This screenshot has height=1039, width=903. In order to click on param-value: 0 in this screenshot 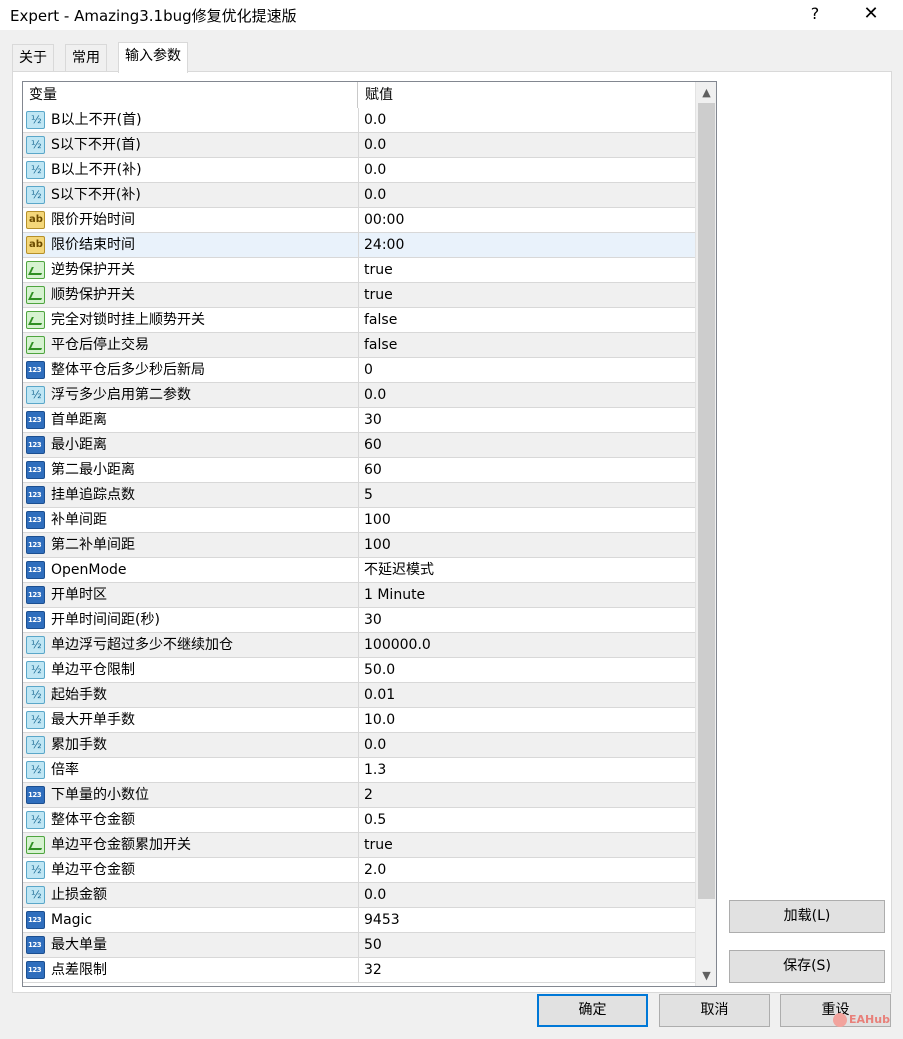, I will do `click(529, 370)`.